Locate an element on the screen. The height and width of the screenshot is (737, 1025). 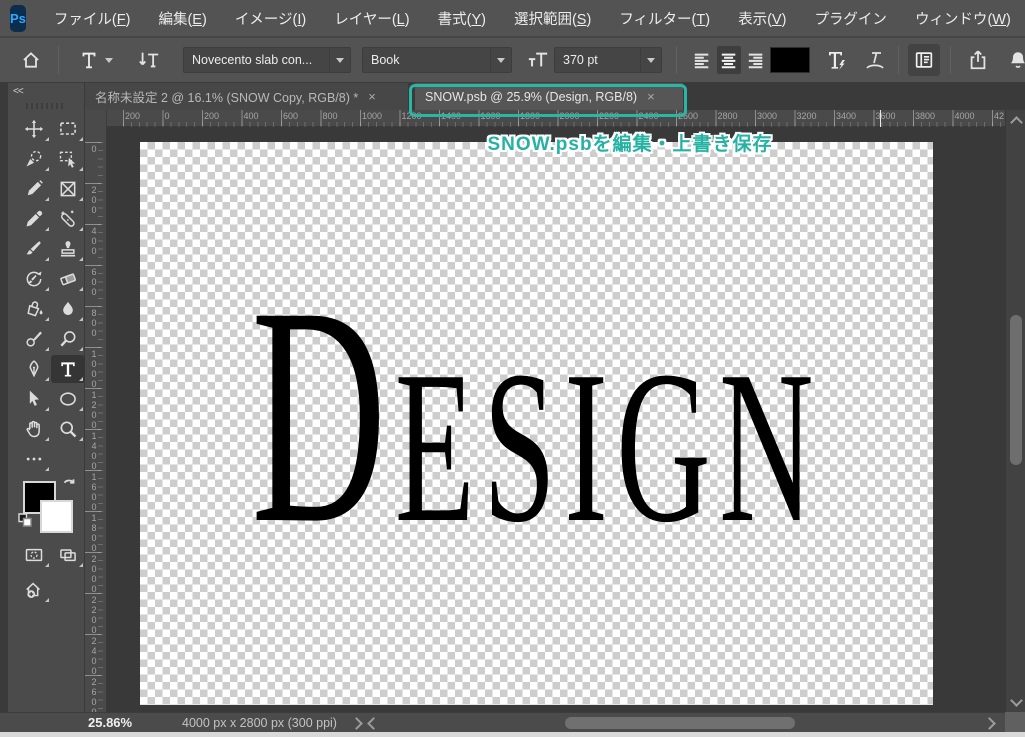
font-style-value: Book is located at coordinates (385, 60).